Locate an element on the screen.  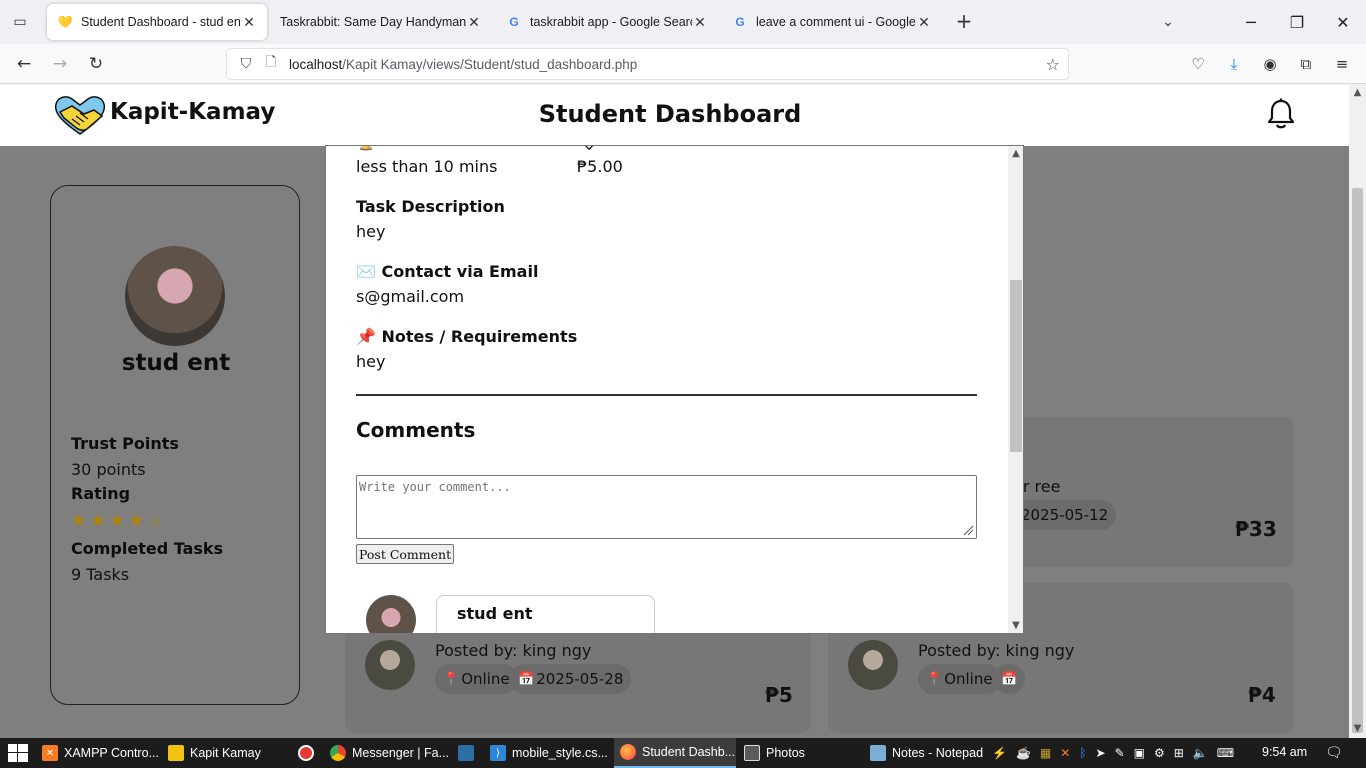
comment-input is located at coordinates (666, 507).